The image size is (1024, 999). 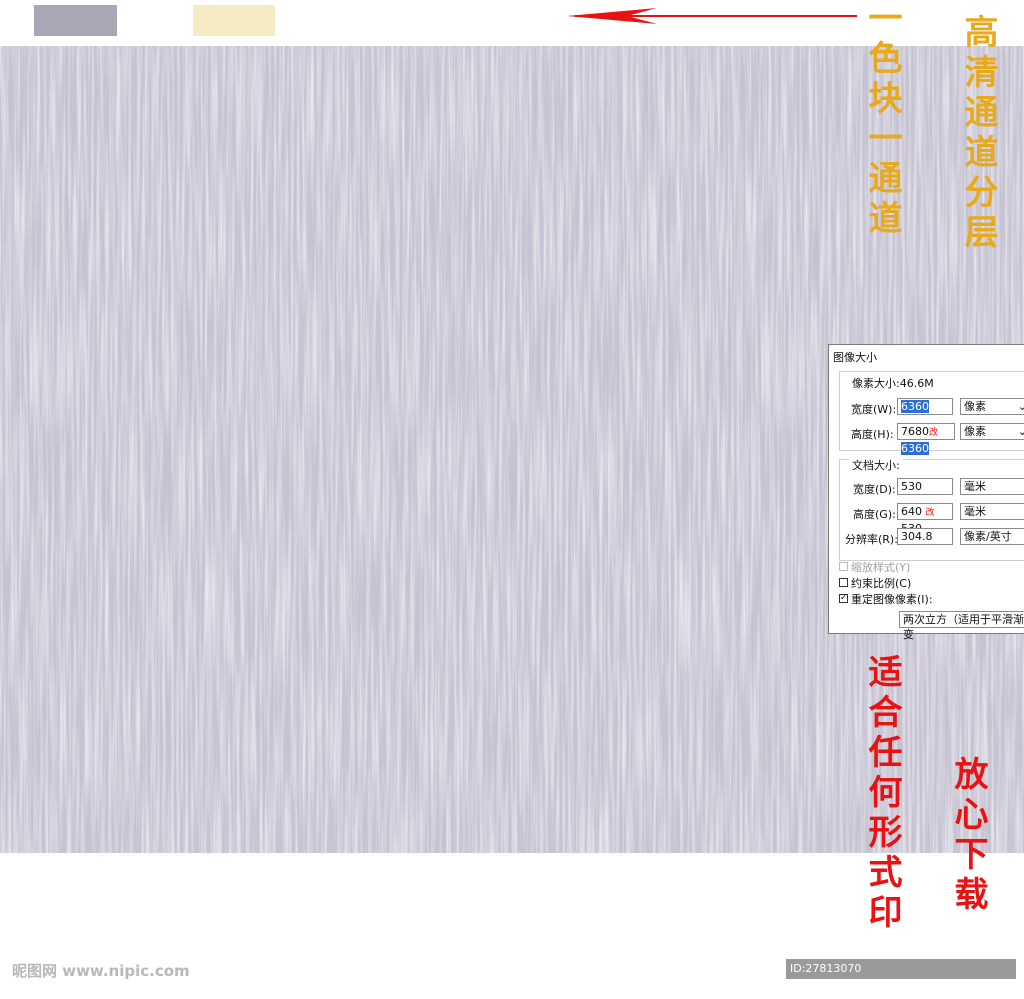 What do you see at coordinates (75, 20) in the screenshot?
I see `color-swatch-purple` at bounding box center [75, 20].